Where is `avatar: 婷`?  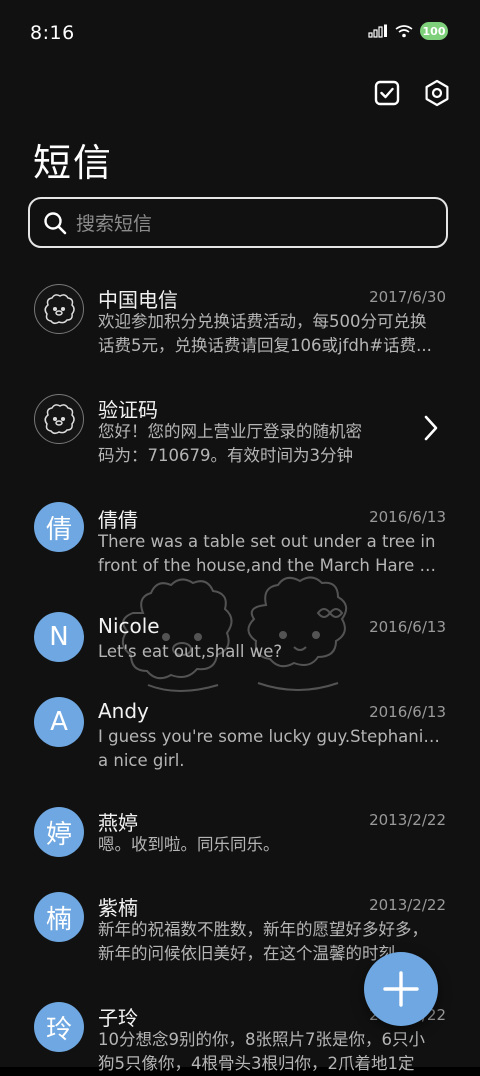 avatar: 婷 is located at coordinates (59, 832).